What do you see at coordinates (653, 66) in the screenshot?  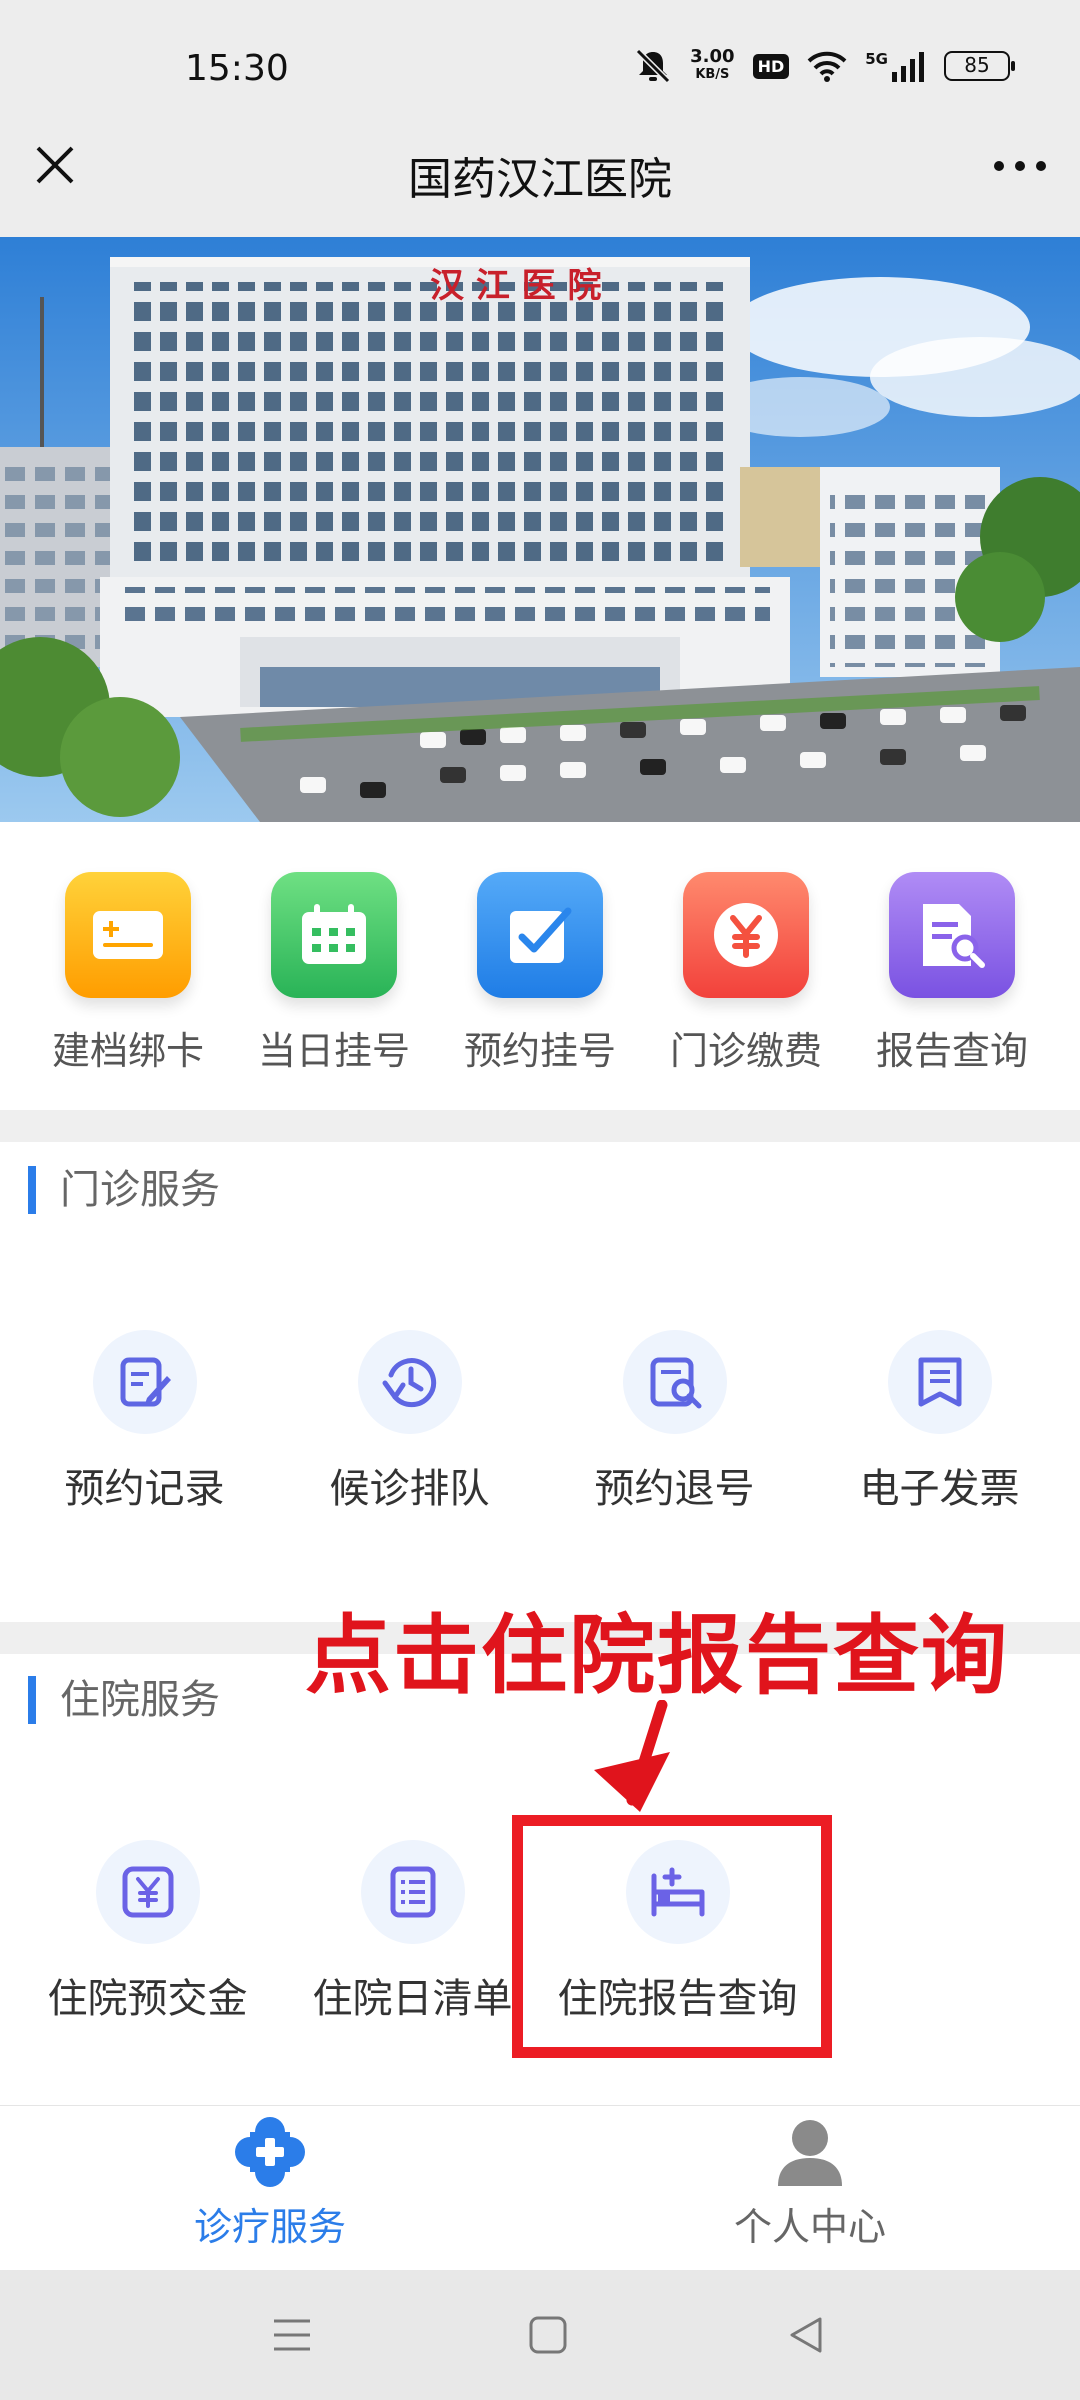 I see `mute-bell-icon` at bounding box center [653, 66].